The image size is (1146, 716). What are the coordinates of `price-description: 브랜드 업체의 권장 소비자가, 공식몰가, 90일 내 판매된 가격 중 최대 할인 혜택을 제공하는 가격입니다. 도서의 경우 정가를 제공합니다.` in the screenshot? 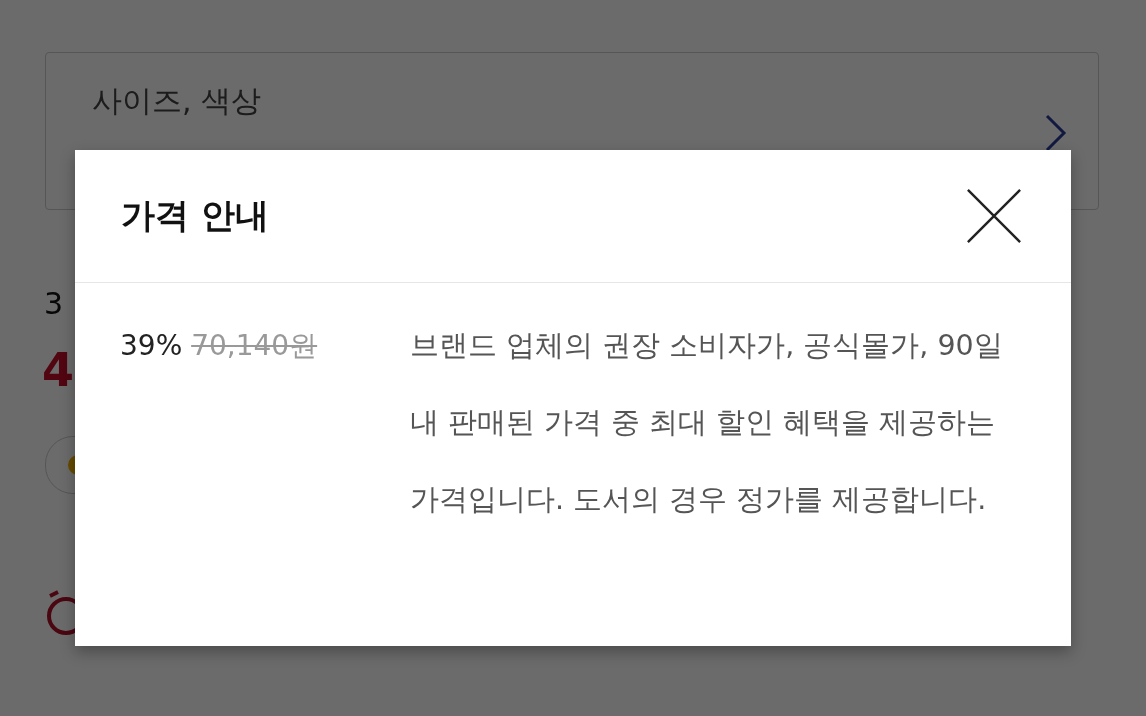 It's located at (707, 423).